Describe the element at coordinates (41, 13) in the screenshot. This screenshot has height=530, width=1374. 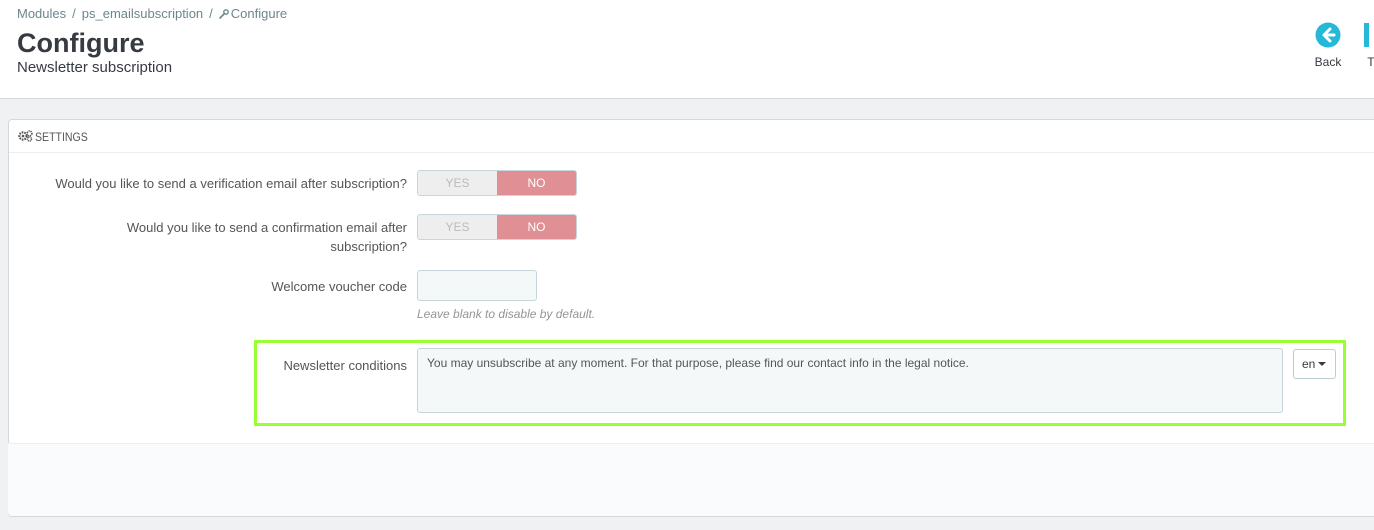
I see `breadcrumb-modules: Modules` at that location.